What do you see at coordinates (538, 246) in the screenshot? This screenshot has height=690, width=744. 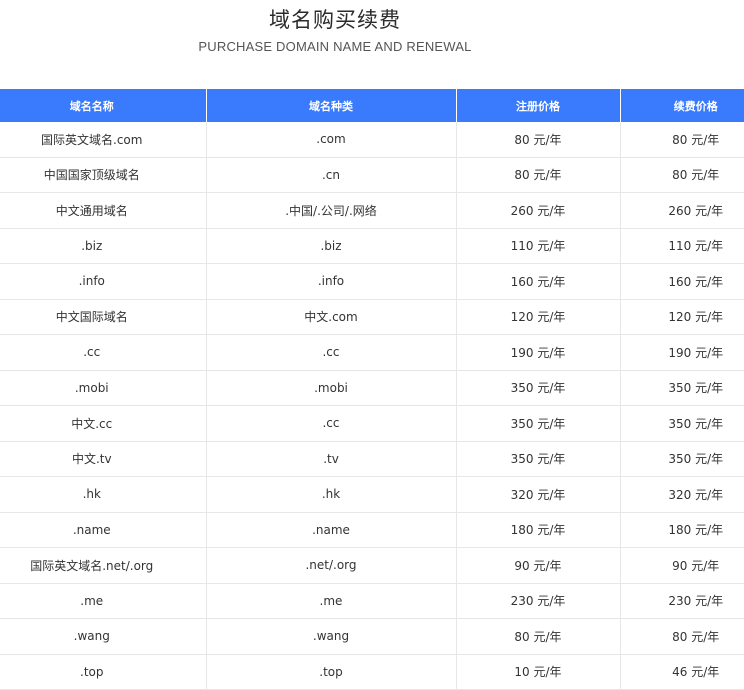 I see `cell-register-price: 110 元/年` at bounding box center [538, 246].